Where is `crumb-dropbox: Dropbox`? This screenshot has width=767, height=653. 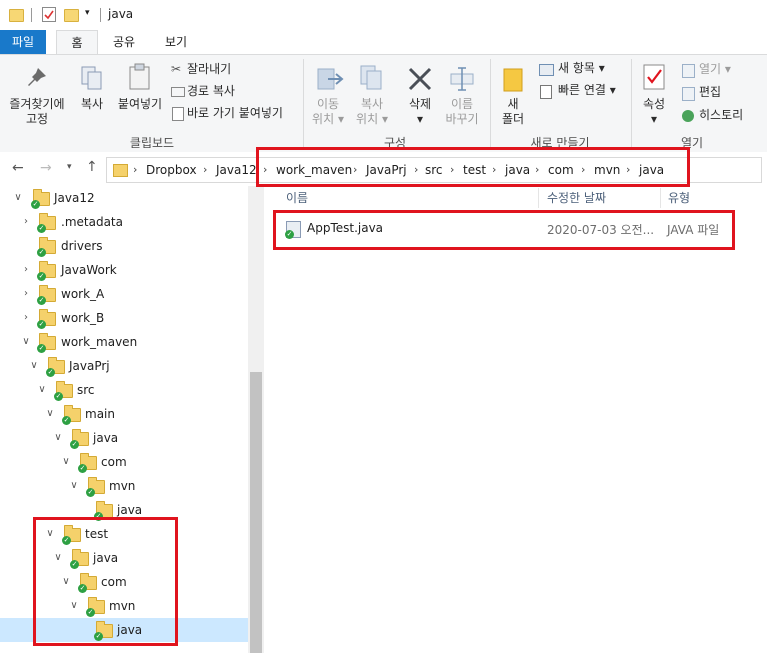
crumb-dropbox: Dropbox is located at coordinates (171, 170).